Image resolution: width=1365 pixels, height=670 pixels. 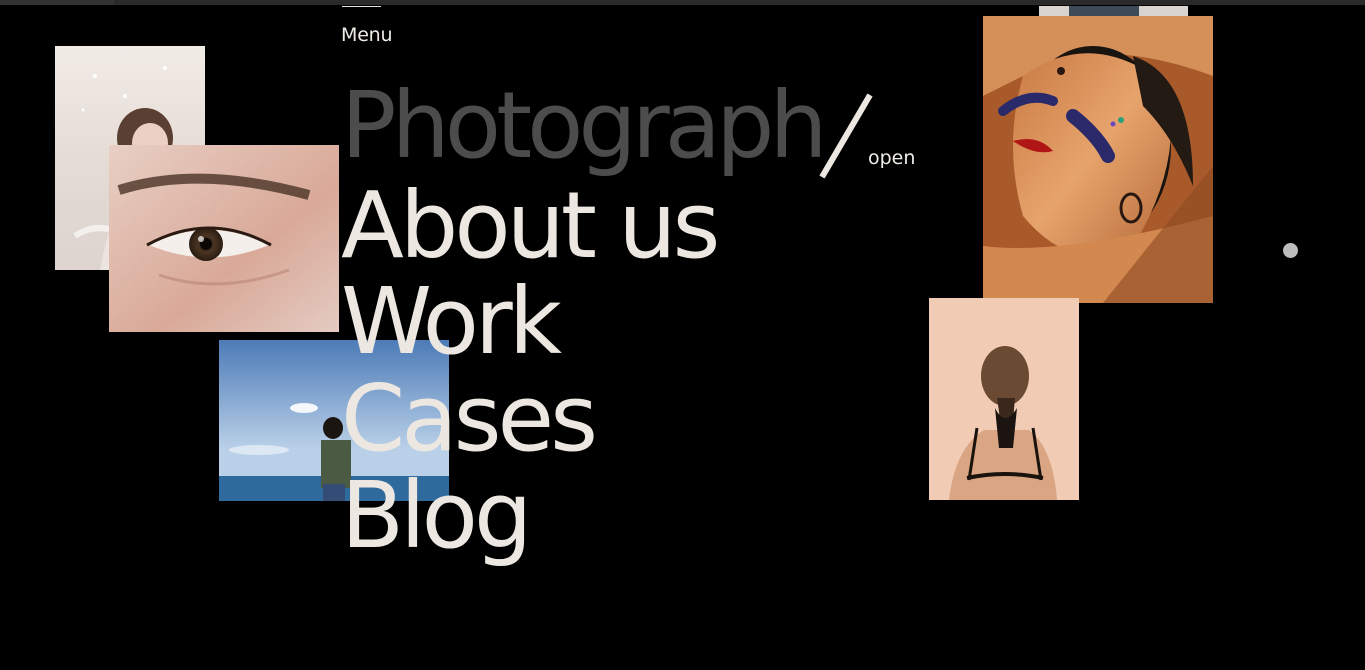 What do you see at coordinates (530, 226) in the screenshot?
I see `nav-item-about-us: About us` at bounding box center [530, 226].